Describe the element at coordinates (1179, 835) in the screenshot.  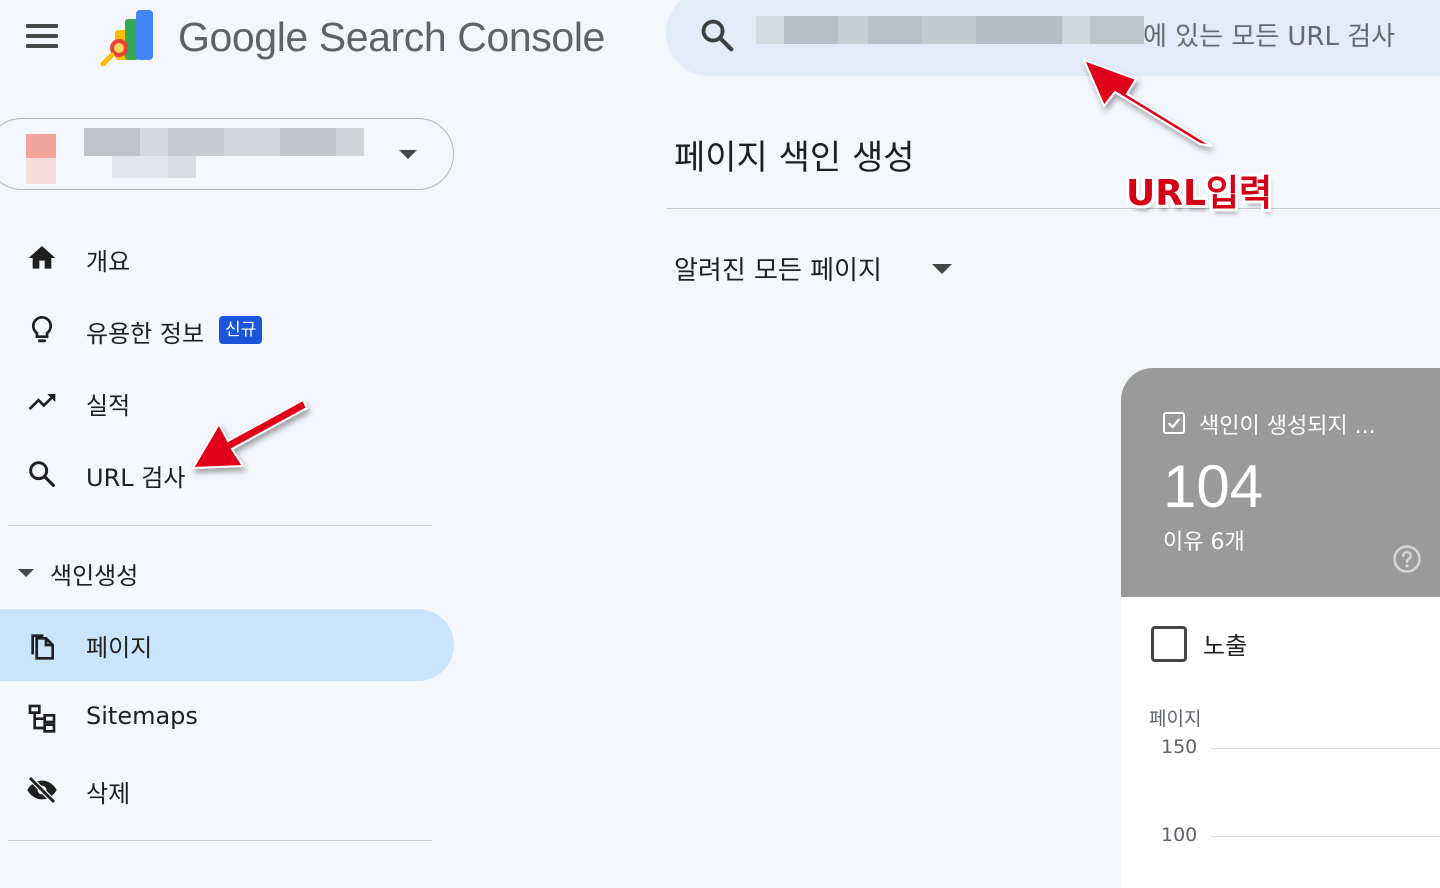
I see `y-tick-label: 100` at that location.